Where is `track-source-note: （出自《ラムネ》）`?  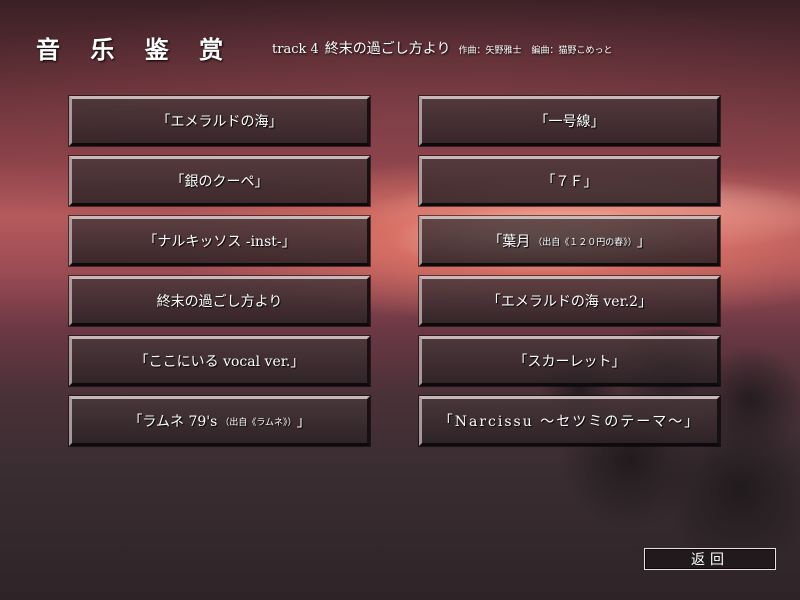 track-source-note: （出自《ラムネ》） is located at coordinates (258, 422).